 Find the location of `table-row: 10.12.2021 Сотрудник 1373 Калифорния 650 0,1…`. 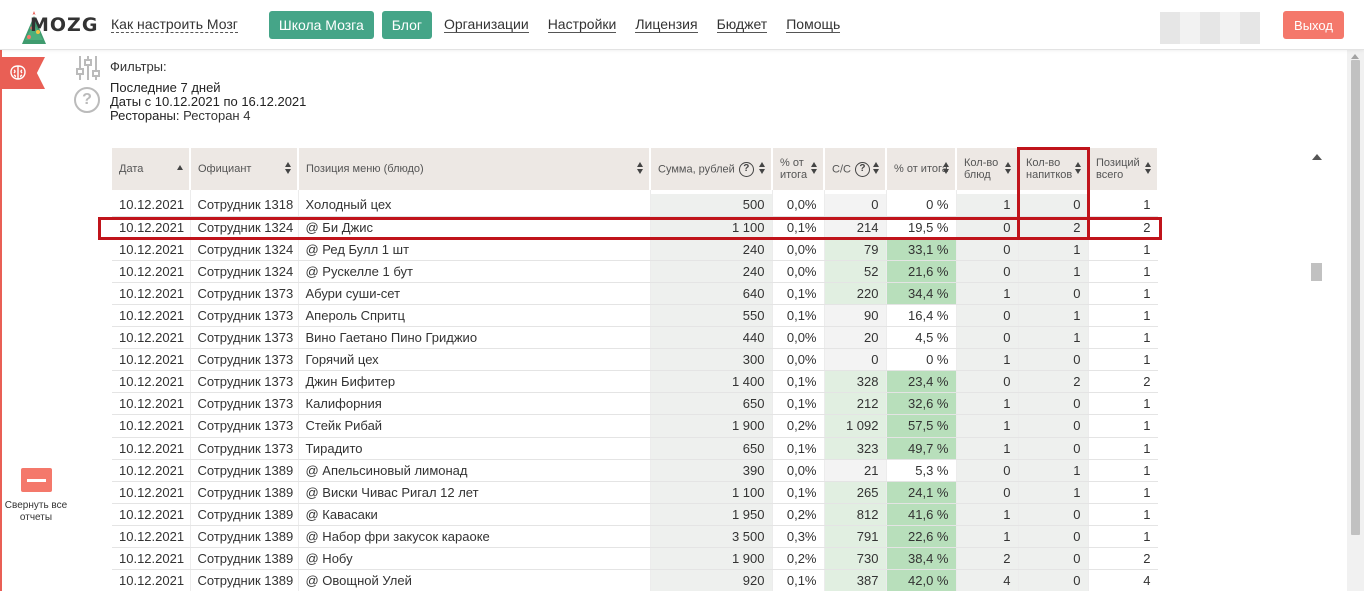

table-row: 10.12.2021 Сотрудник 1373 Калифорния 650 0,1… is located at coordinates (635, 404).